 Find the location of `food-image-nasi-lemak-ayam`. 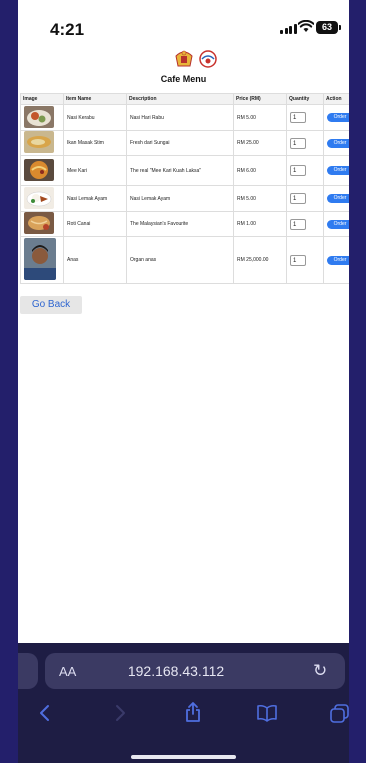

food-image-nasi-lemak-ayam is located at coordinates (39, 197).